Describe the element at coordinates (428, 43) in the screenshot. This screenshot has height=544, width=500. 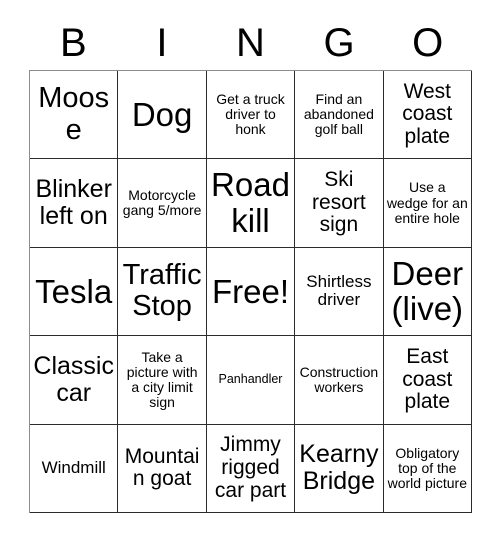
I see `header-letter-o: O` at that location.